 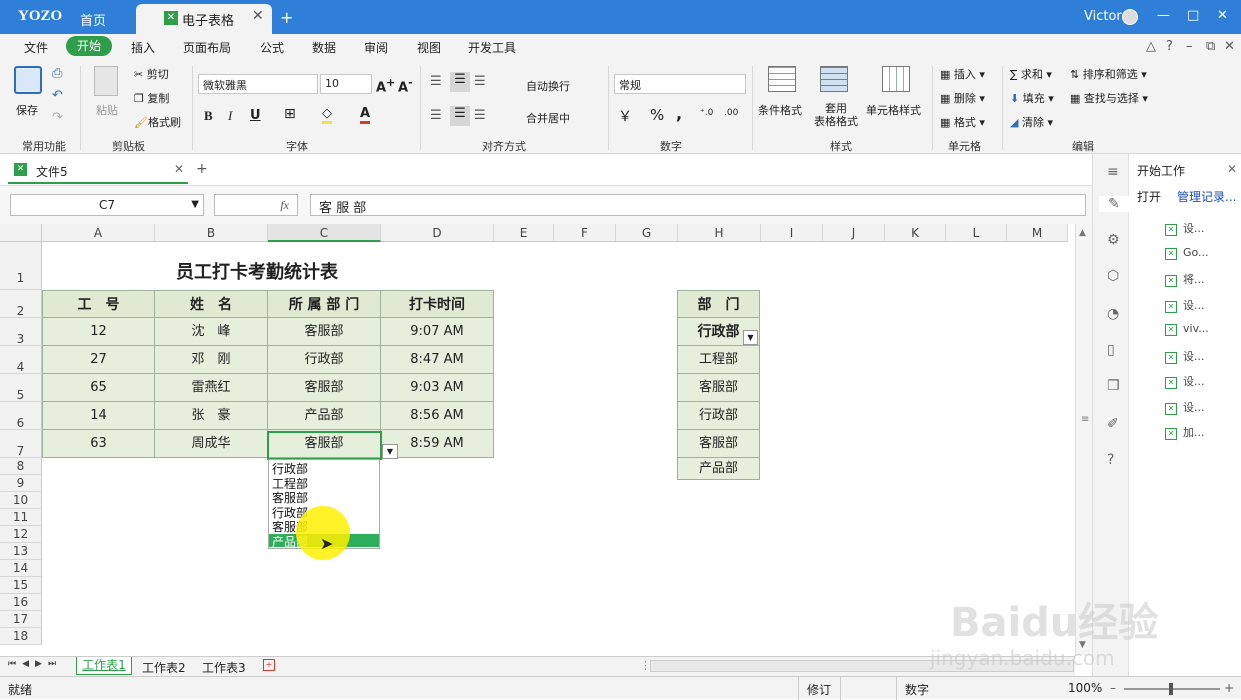 What do you see at coordinates (286, 17) in the screenshot?
I see `new-tab-button: +` at bounding box center [286, 17].